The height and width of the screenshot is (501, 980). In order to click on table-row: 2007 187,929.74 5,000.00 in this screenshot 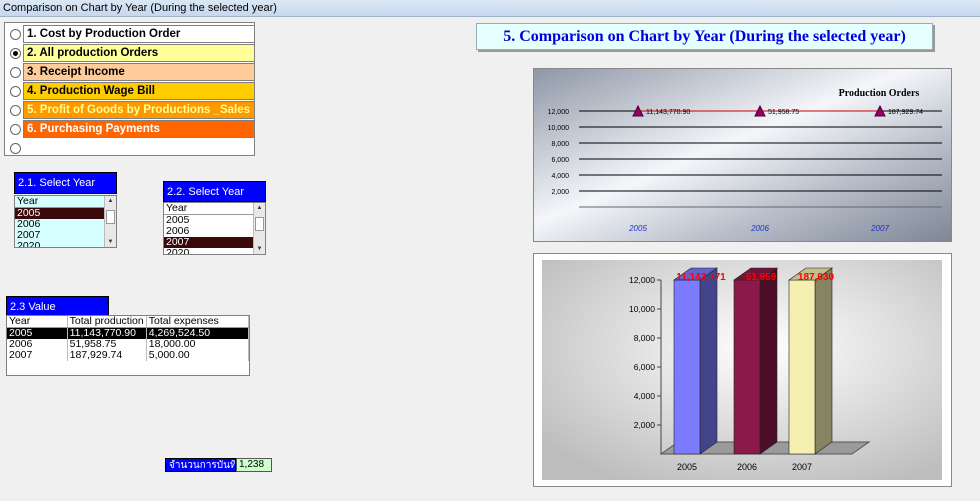, I will do `click(128, 355)`.